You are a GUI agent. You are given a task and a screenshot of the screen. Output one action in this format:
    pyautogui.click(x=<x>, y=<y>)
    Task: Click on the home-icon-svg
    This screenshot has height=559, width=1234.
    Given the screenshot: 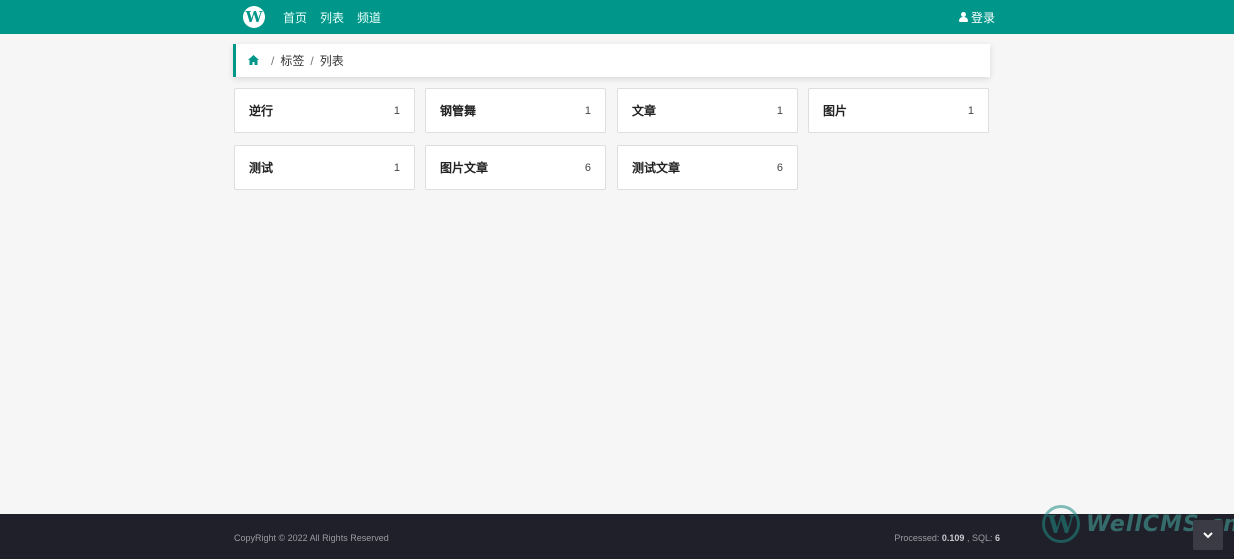 What is the action you would take?
    pyautogui.click(x=253, y=59)
    